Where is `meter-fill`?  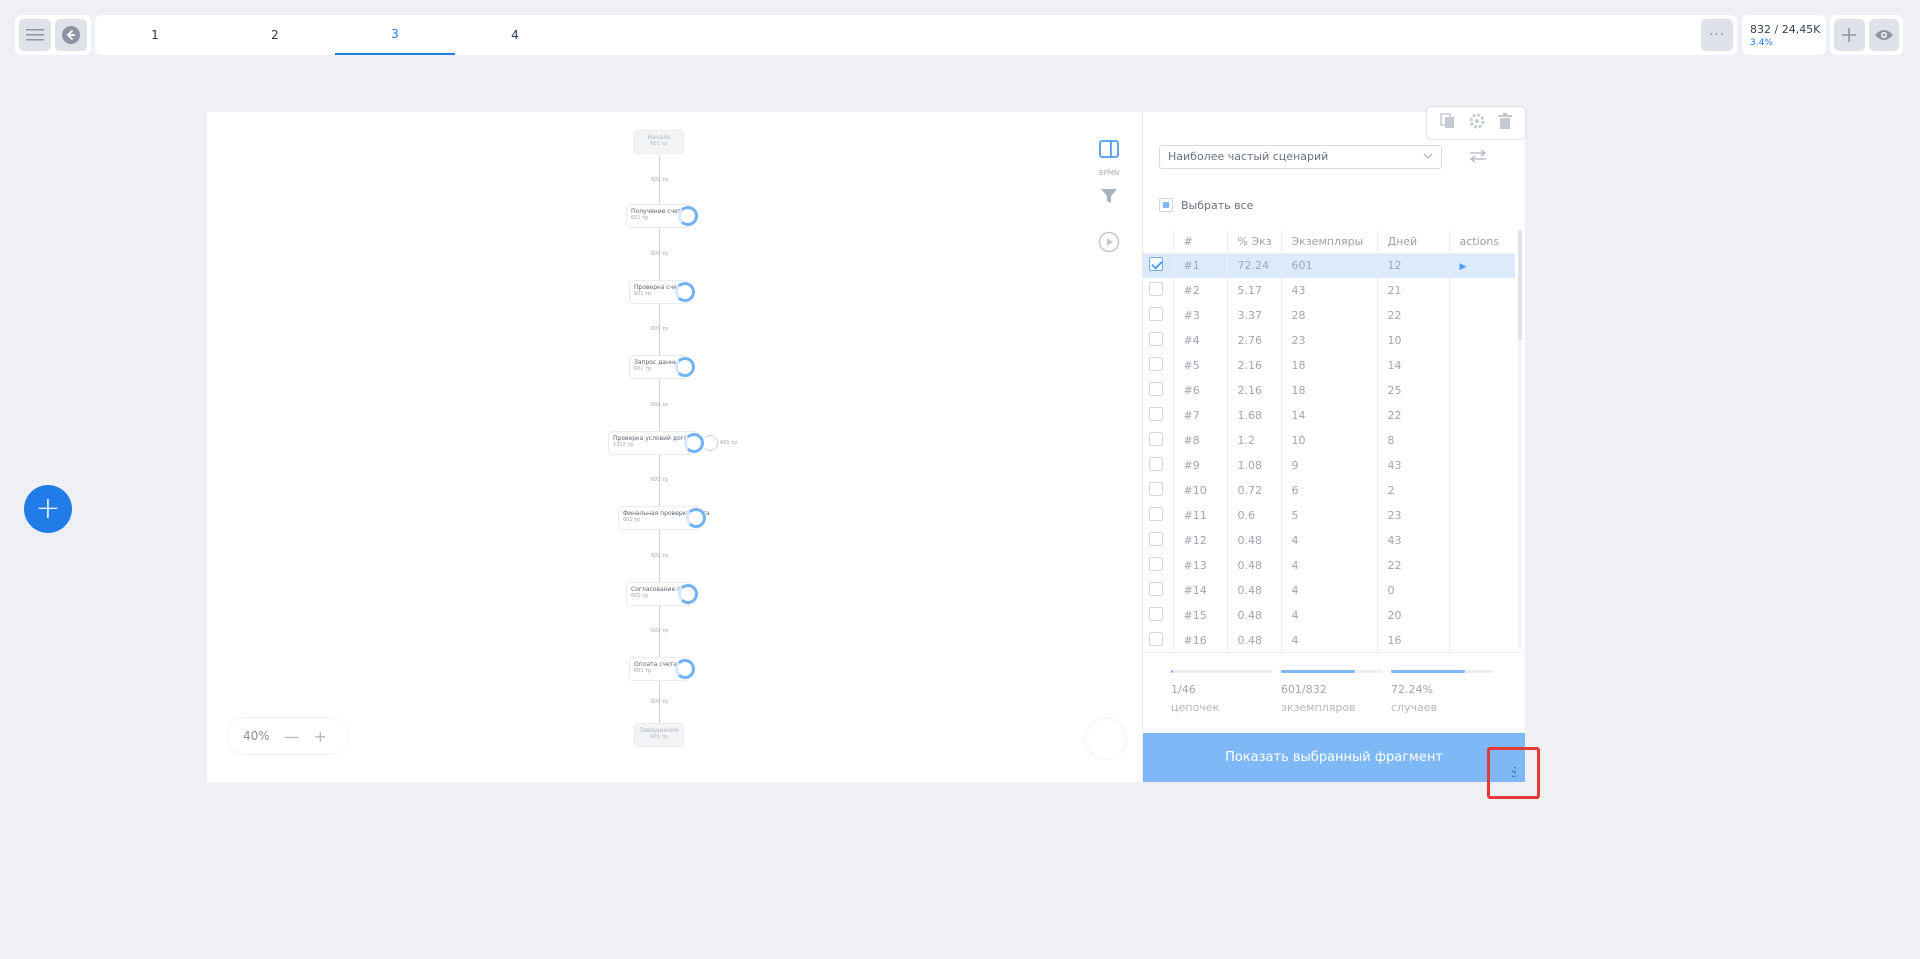 meter-fill is located at coordinates (1318, 671).